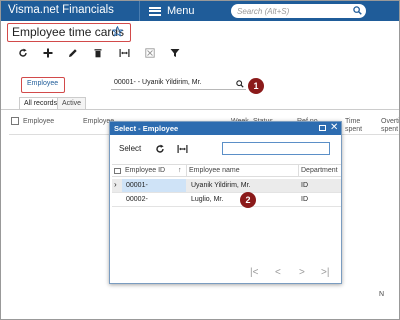 The width and height of the screenshot is (400, 320). I want to click on delete-icon, so click(98, 53).